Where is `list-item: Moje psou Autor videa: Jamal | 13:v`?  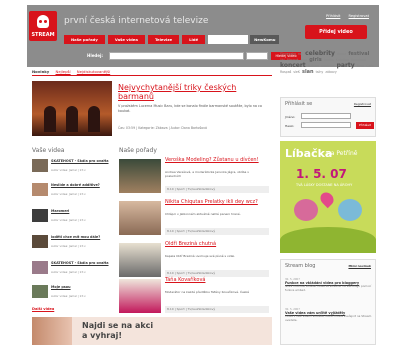 list-item: Moje psou Autor videa: Jamal | 13:v is located at coordinates (74, 294).